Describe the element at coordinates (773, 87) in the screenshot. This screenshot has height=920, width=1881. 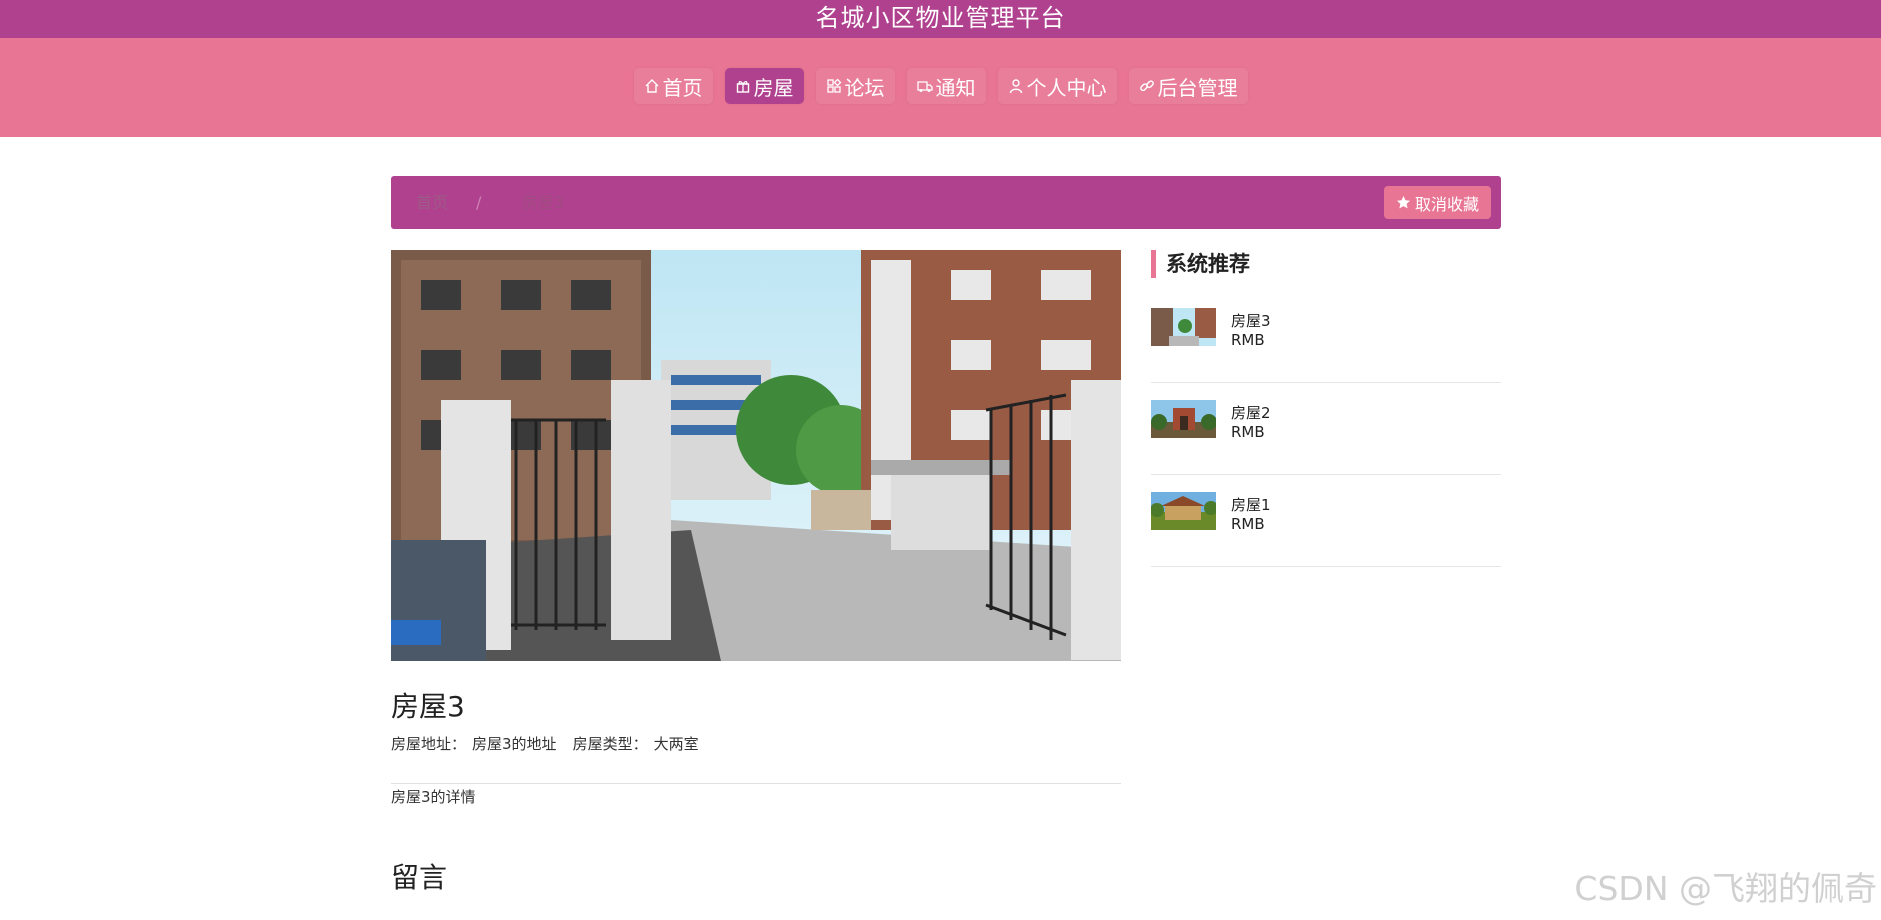
I see `nav-item-label: 房屋` at that location.